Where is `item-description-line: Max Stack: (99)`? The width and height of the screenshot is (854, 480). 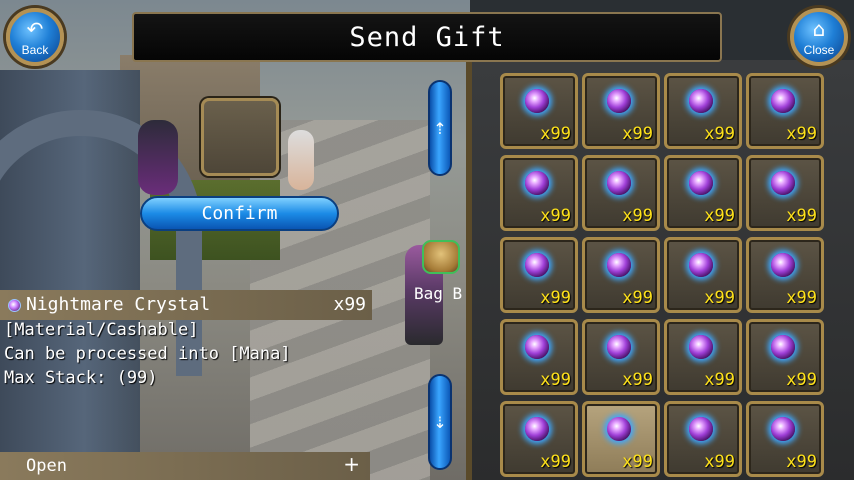
item-description-line: Max Stack: (99) is located at coordinates (81, 378).